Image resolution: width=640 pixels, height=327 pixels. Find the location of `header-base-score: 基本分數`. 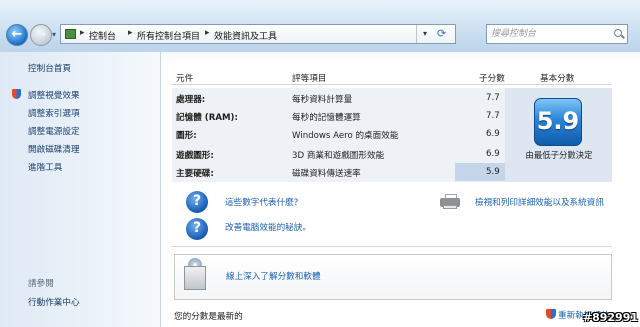

header-base-score: 基本分數 is located at coordinates (557, 79).